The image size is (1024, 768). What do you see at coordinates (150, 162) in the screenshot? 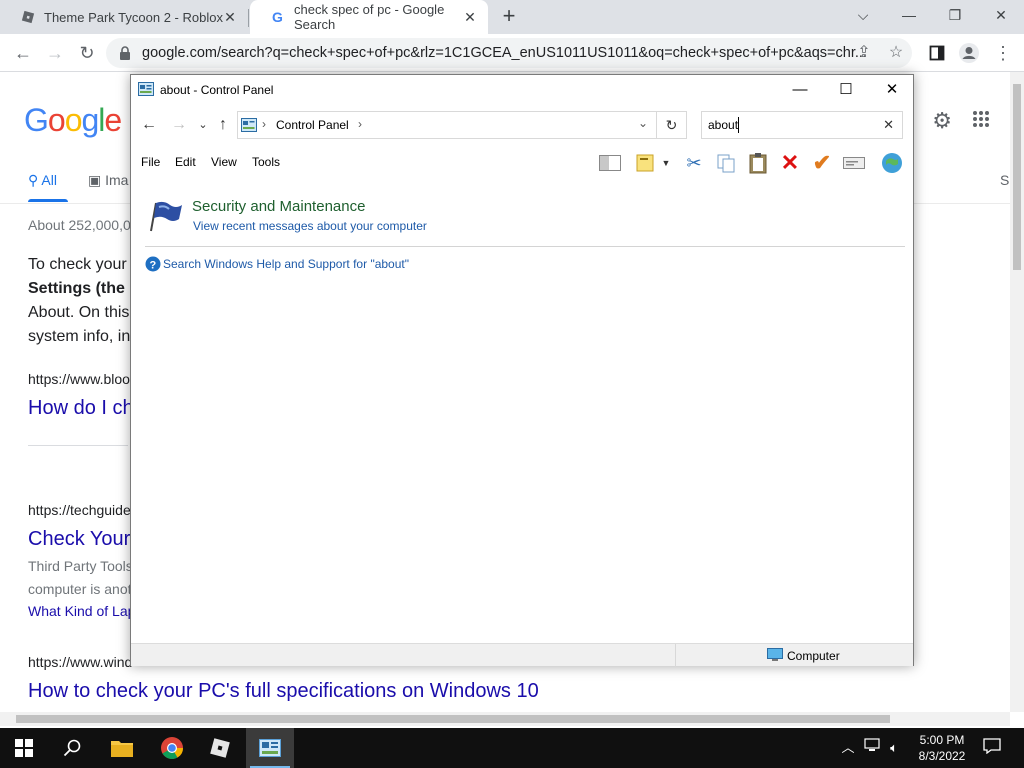
I see `menu-file: File` at bounding box center [150, 162].